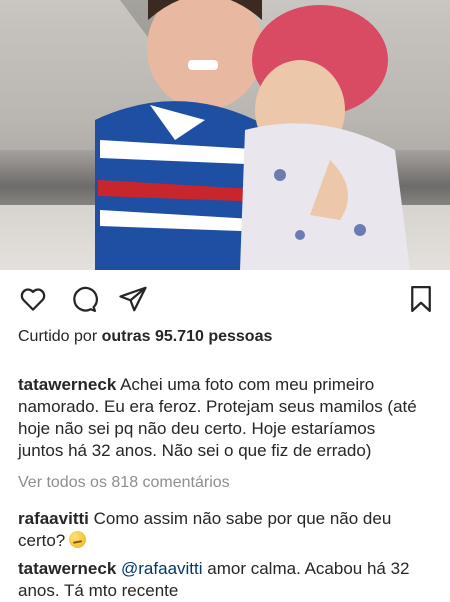 The width and height of the screenshot is (450, 602). What do you see at coordinates (83, 299) in the screenshot?
I see `comment-icon` at bounding box center [83, 299].